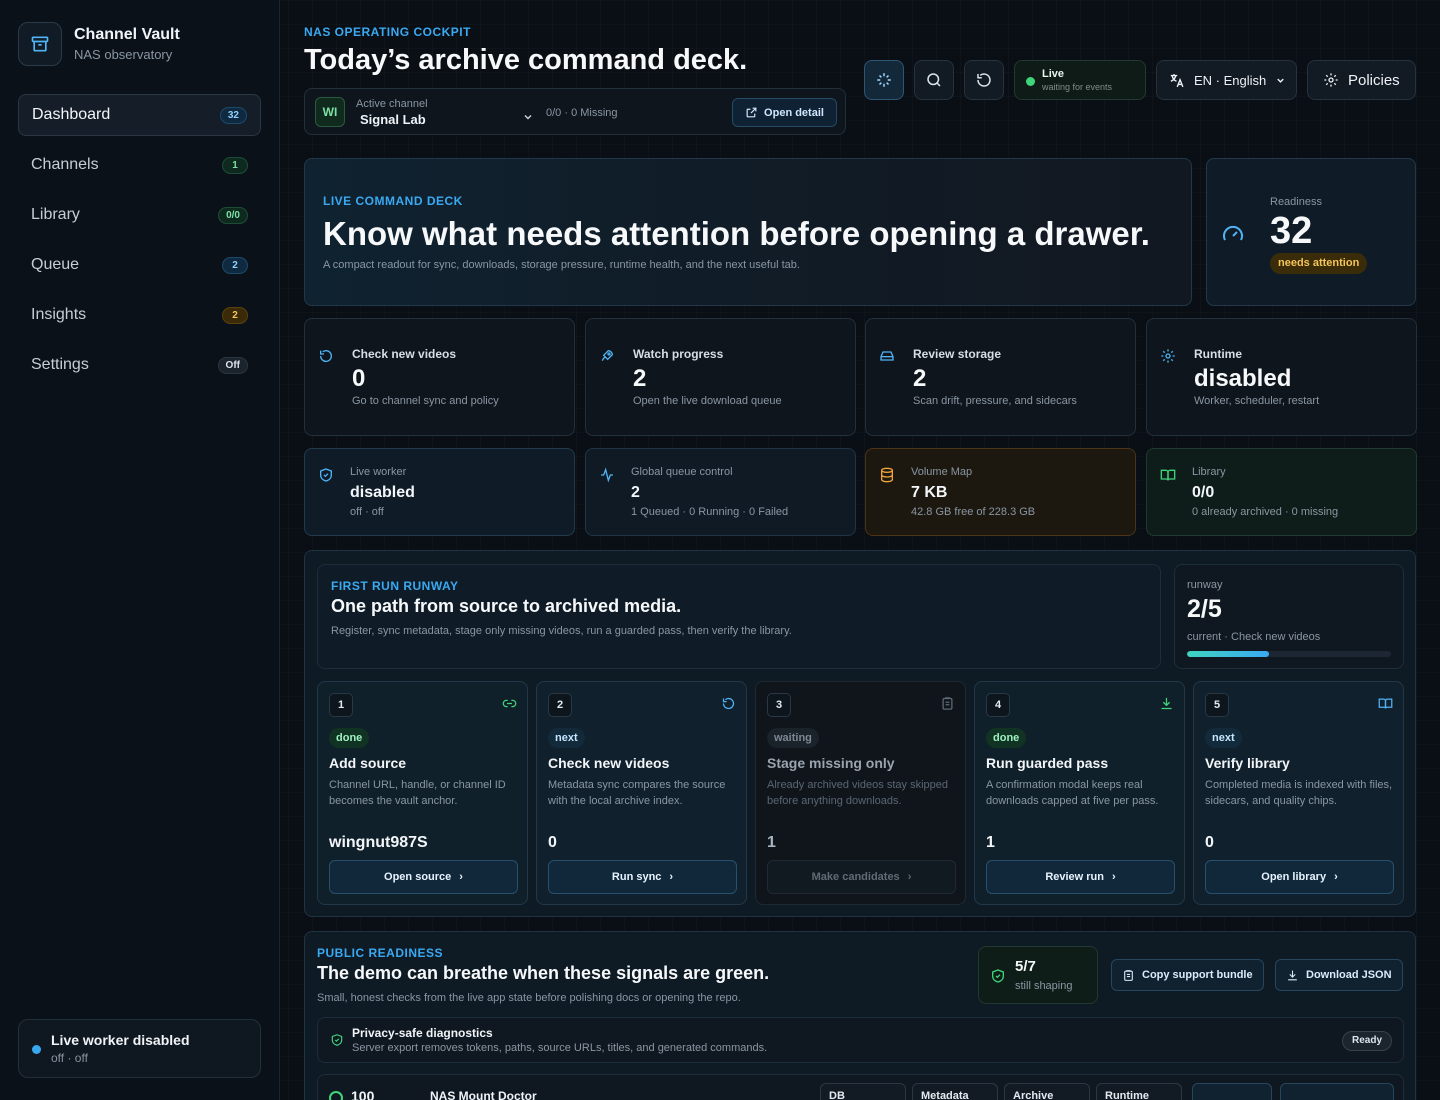 This screenshot has width=1440, height=1100. Describe the element at coordinates (337, 1042) in the screenshot. I see `shield-check-icon` at that location.